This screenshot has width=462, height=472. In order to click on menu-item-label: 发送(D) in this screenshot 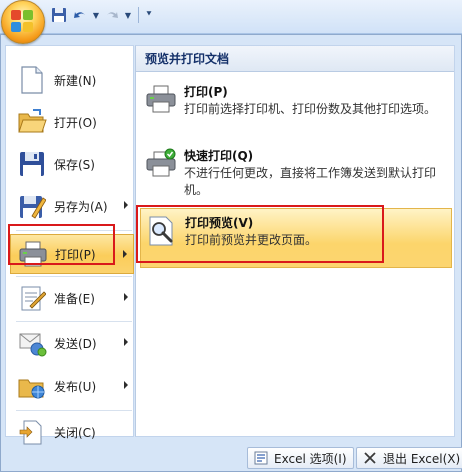, I will do `click(75, 343)`.